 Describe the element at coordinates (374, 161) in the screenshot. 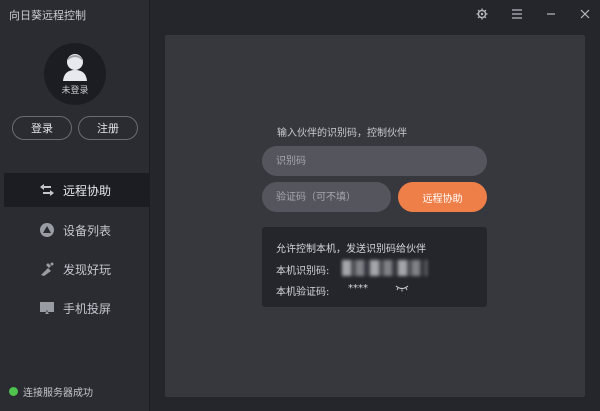

I see `partner-id-input` at that location.